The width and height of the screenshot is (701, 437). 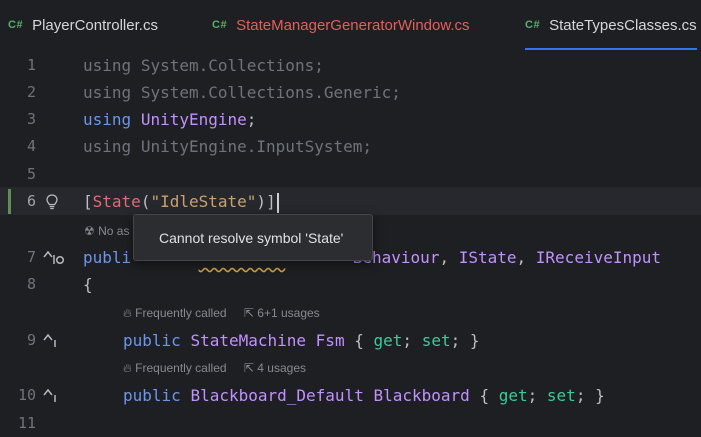 I want to click on line-number: 11, so click(x=26, y=423).